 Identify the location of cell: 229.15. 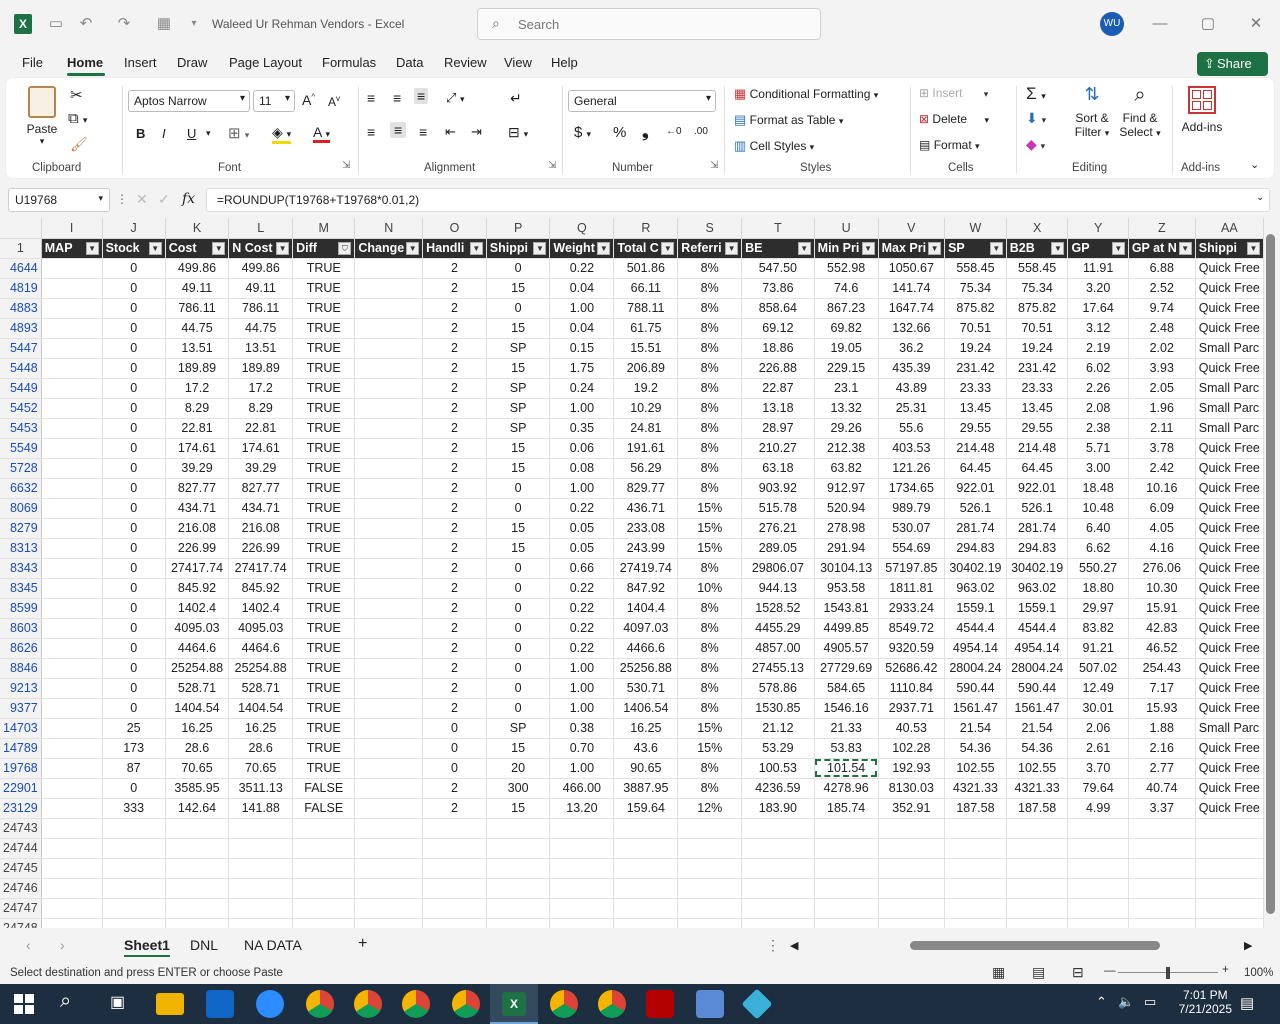
(846, 368).